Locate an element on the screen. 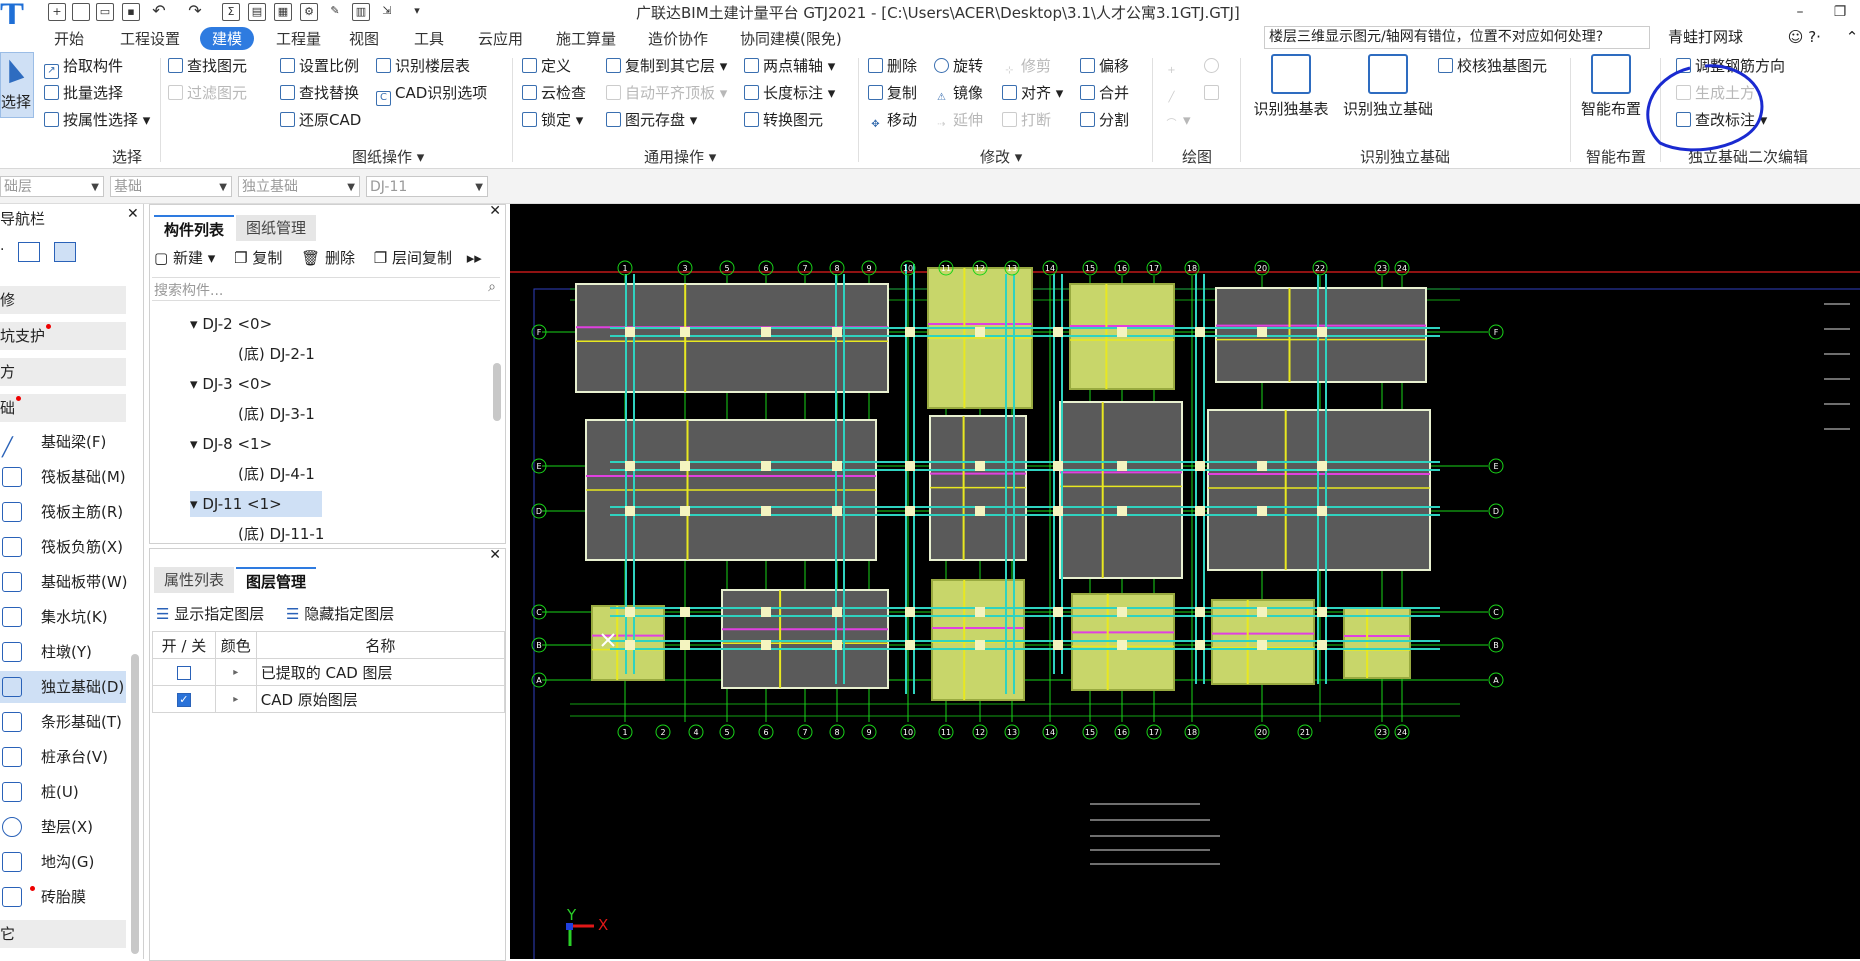  restore-icon: ❐ is located at coordinates (1840, 12).